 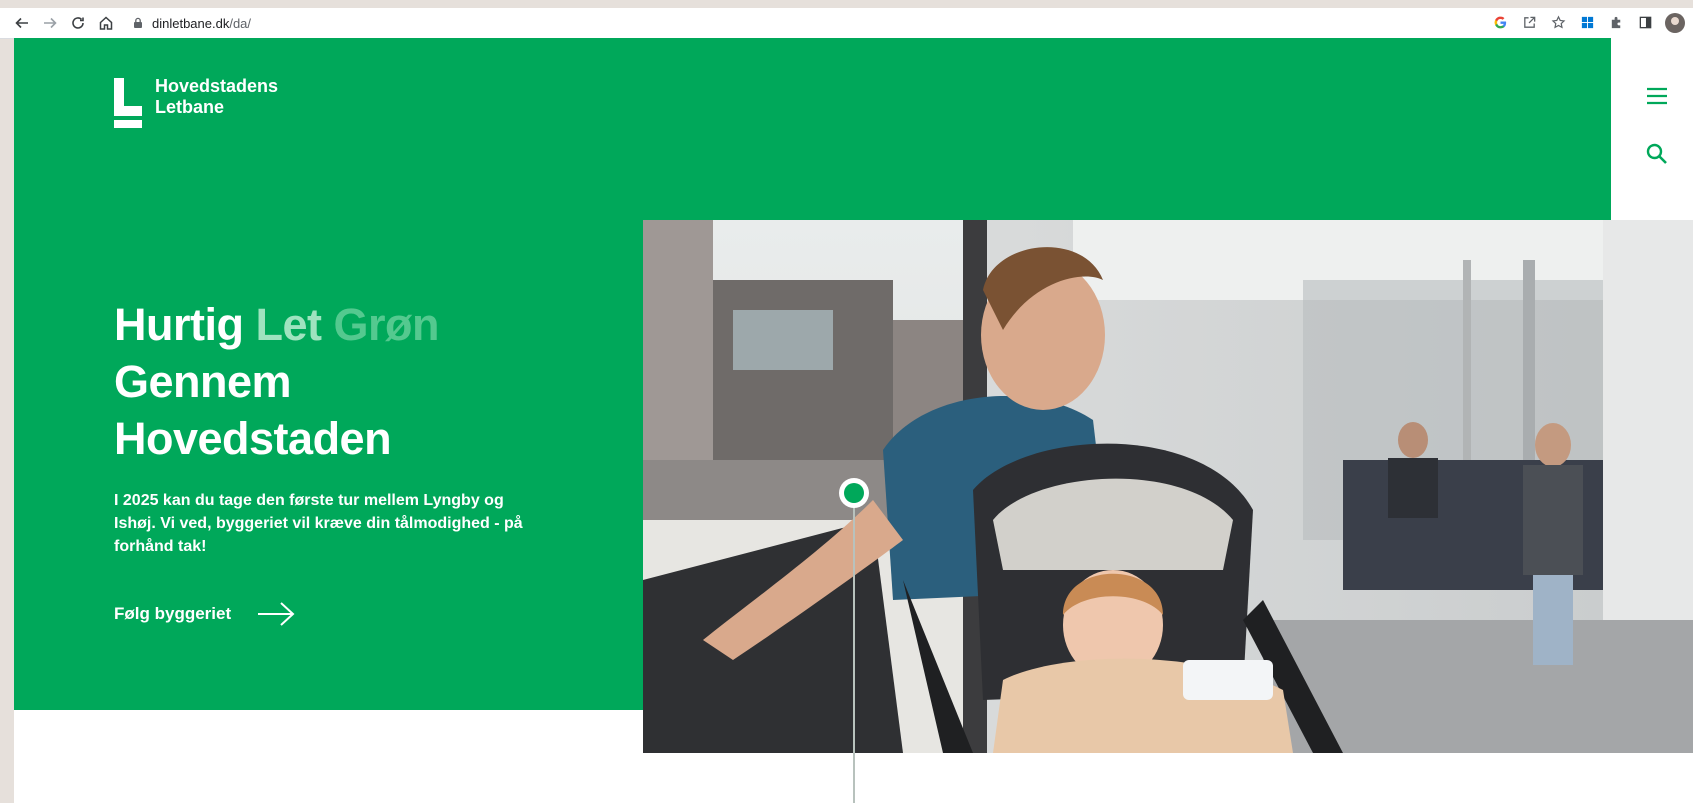 I want to click on scroll-progress-dot, so click(x=854, y=493).